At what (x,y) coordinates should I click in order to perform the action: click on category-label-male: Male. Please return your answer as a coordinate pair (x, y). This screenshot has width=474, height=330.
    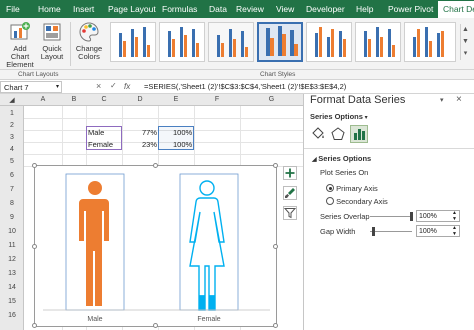
    Looking at the image, I should click on (94, 319).